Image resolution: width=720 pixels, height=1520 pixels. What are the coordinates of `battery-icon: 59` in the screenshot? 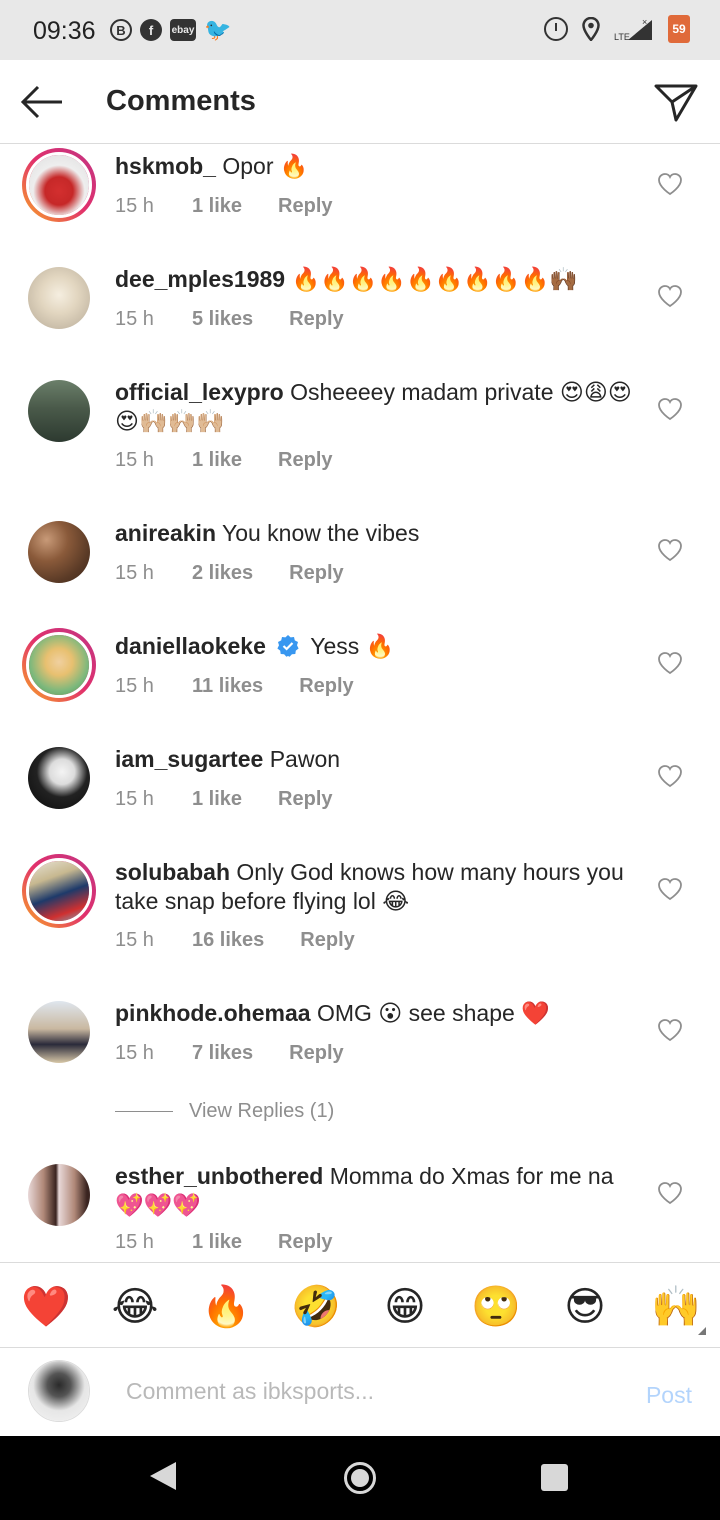 It's located at (679, 29).